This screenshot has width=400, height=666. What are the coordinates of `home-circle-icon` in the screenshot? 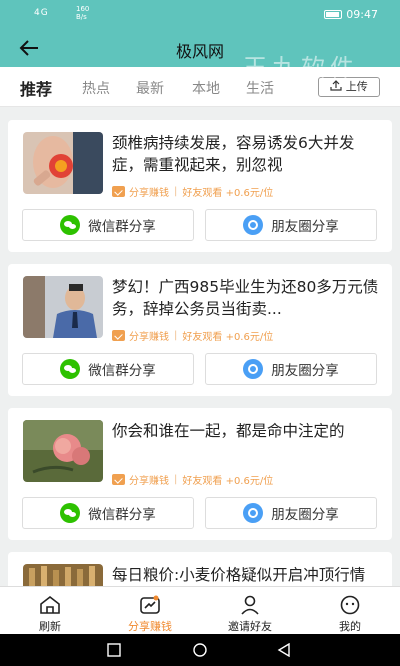 It's located at (200, 650).